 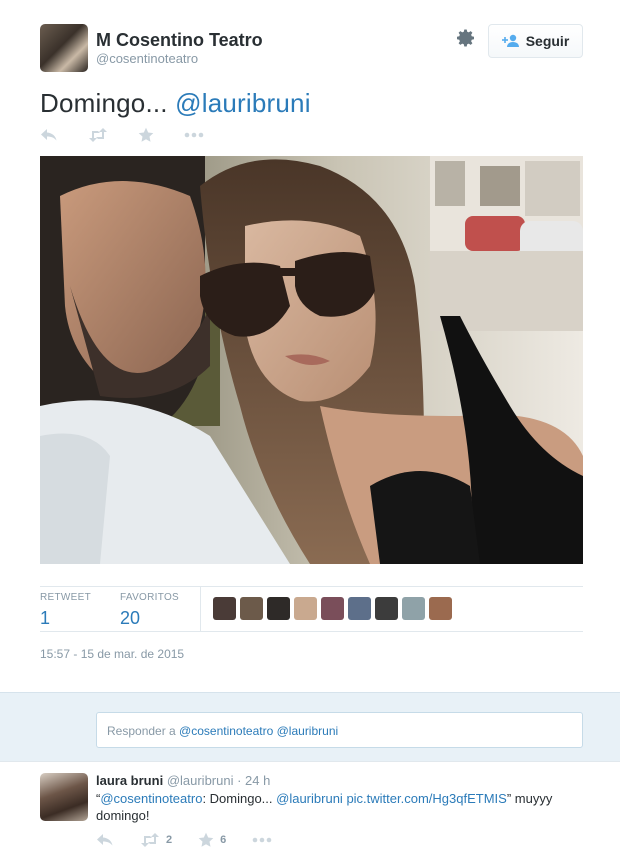 What do you see at coordinates (65, 597) in the screenshot?
I see `retweet-stat-label: RETWEET` at bounding box center [65, 597].